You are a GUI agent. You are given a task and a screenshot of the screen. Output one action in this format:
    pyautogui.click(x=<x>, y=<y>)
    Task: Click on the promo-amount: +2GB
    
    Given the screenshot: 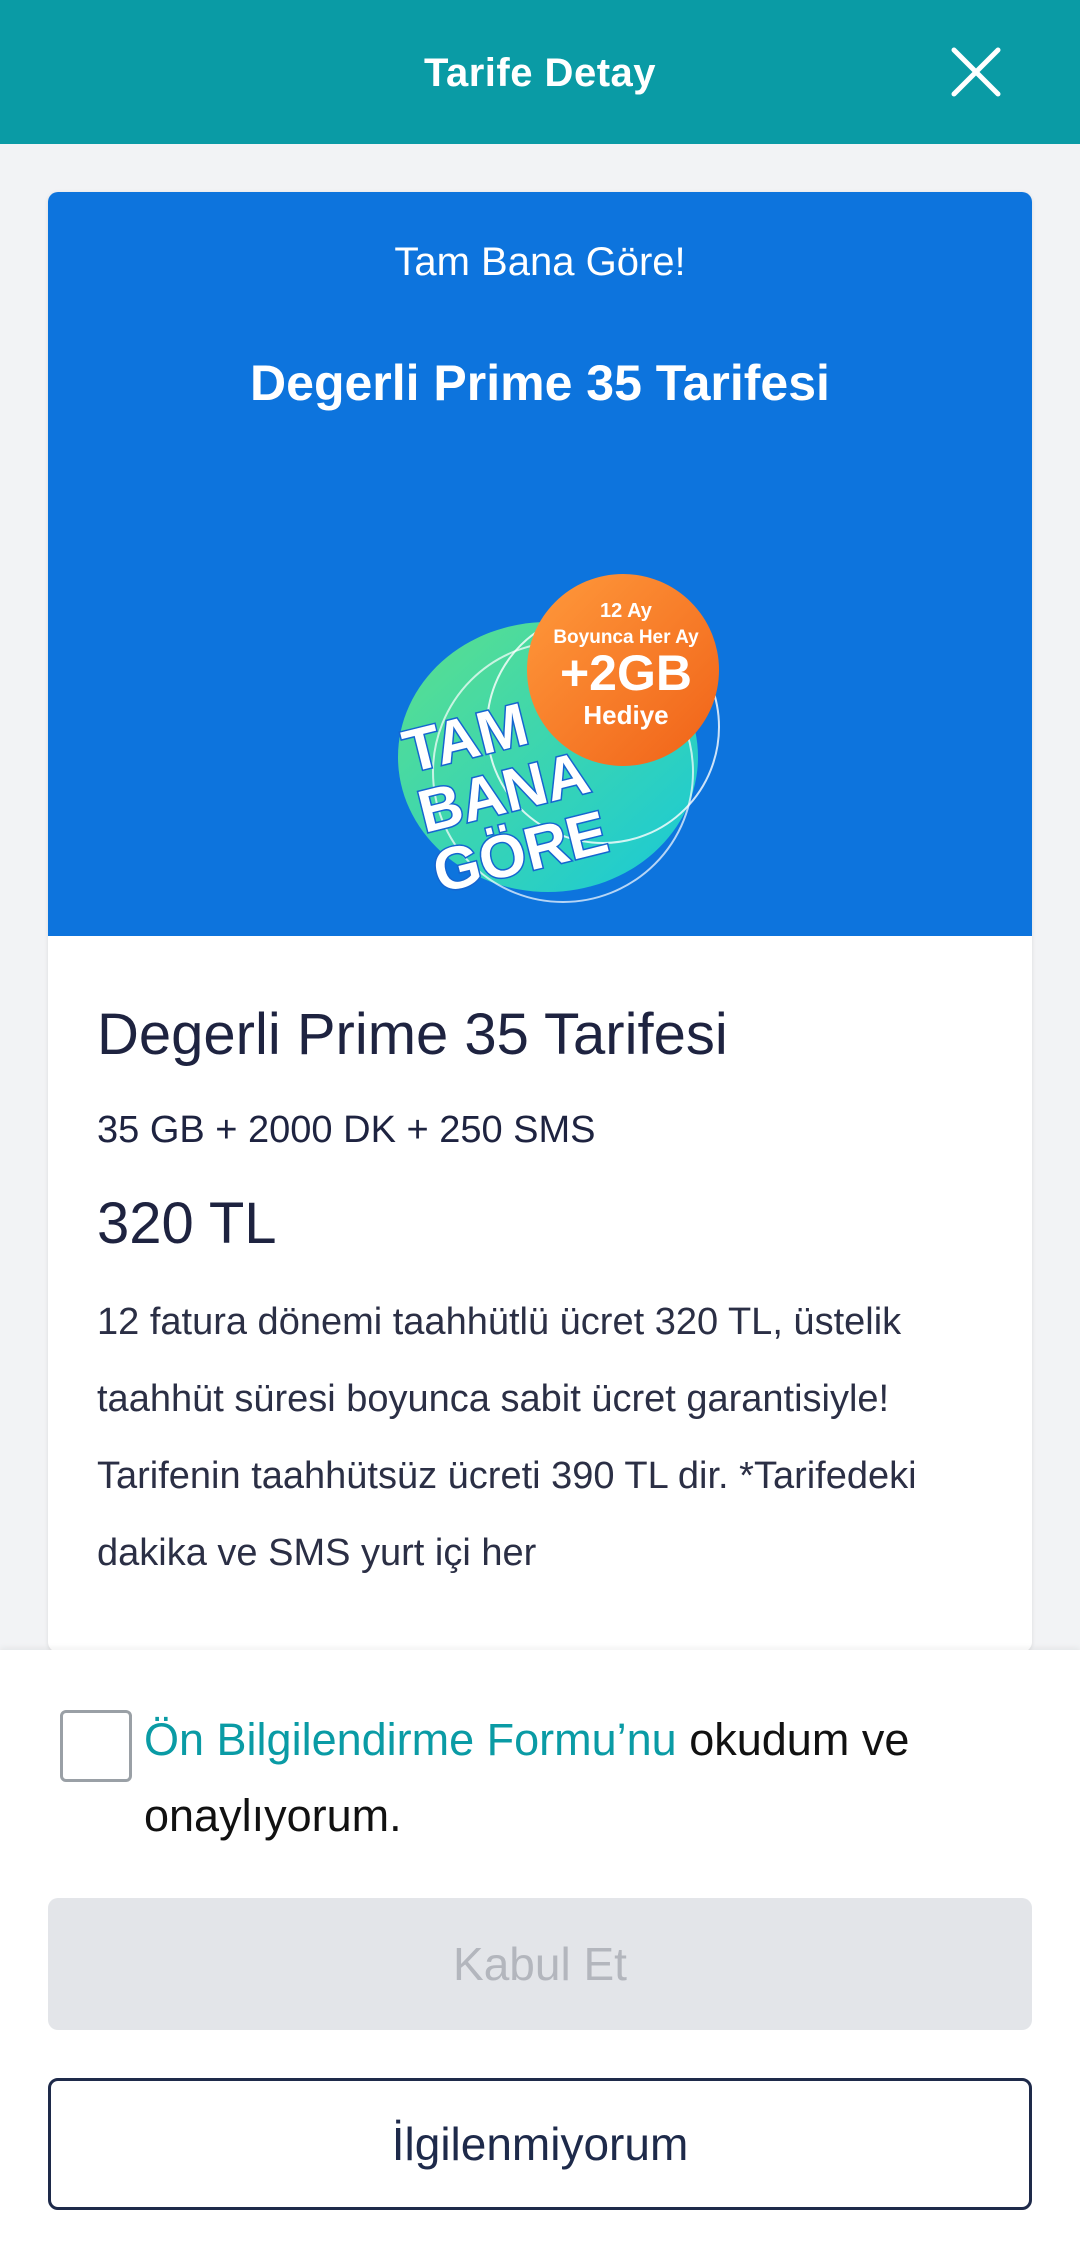 What is the action you would take?
    pyautogui.click(x=626, y=673)
    